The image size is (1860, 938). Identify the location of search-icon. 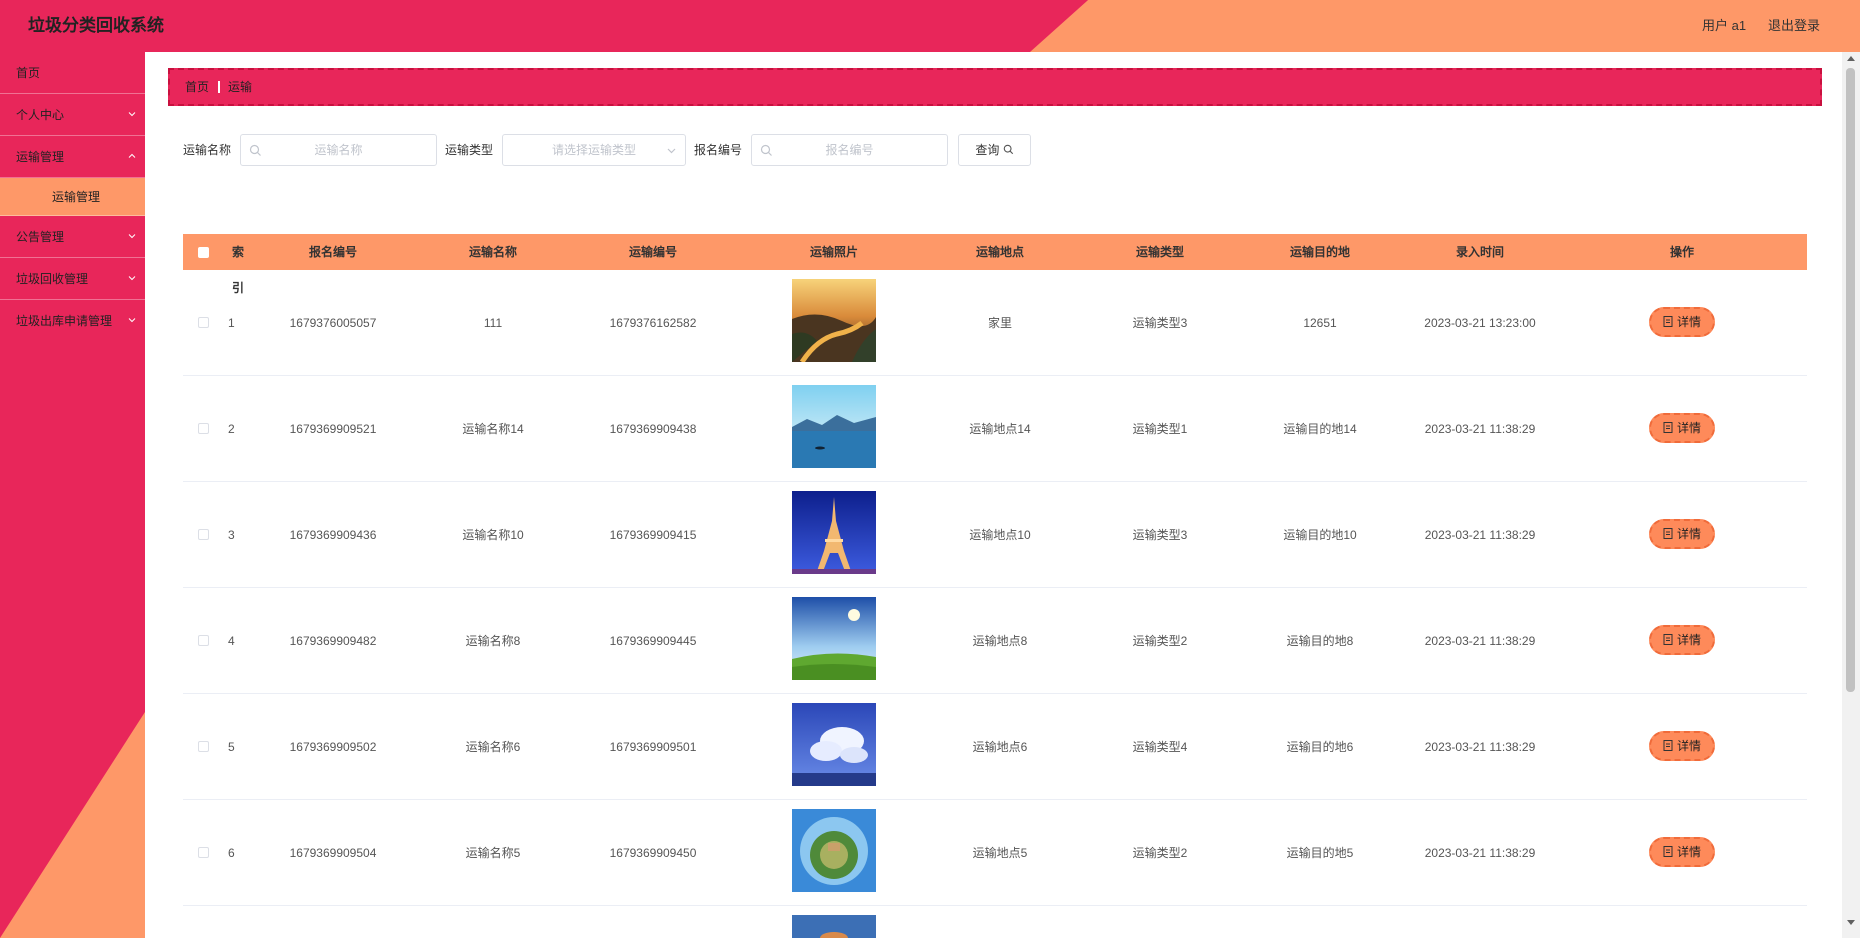
(1008, 149).